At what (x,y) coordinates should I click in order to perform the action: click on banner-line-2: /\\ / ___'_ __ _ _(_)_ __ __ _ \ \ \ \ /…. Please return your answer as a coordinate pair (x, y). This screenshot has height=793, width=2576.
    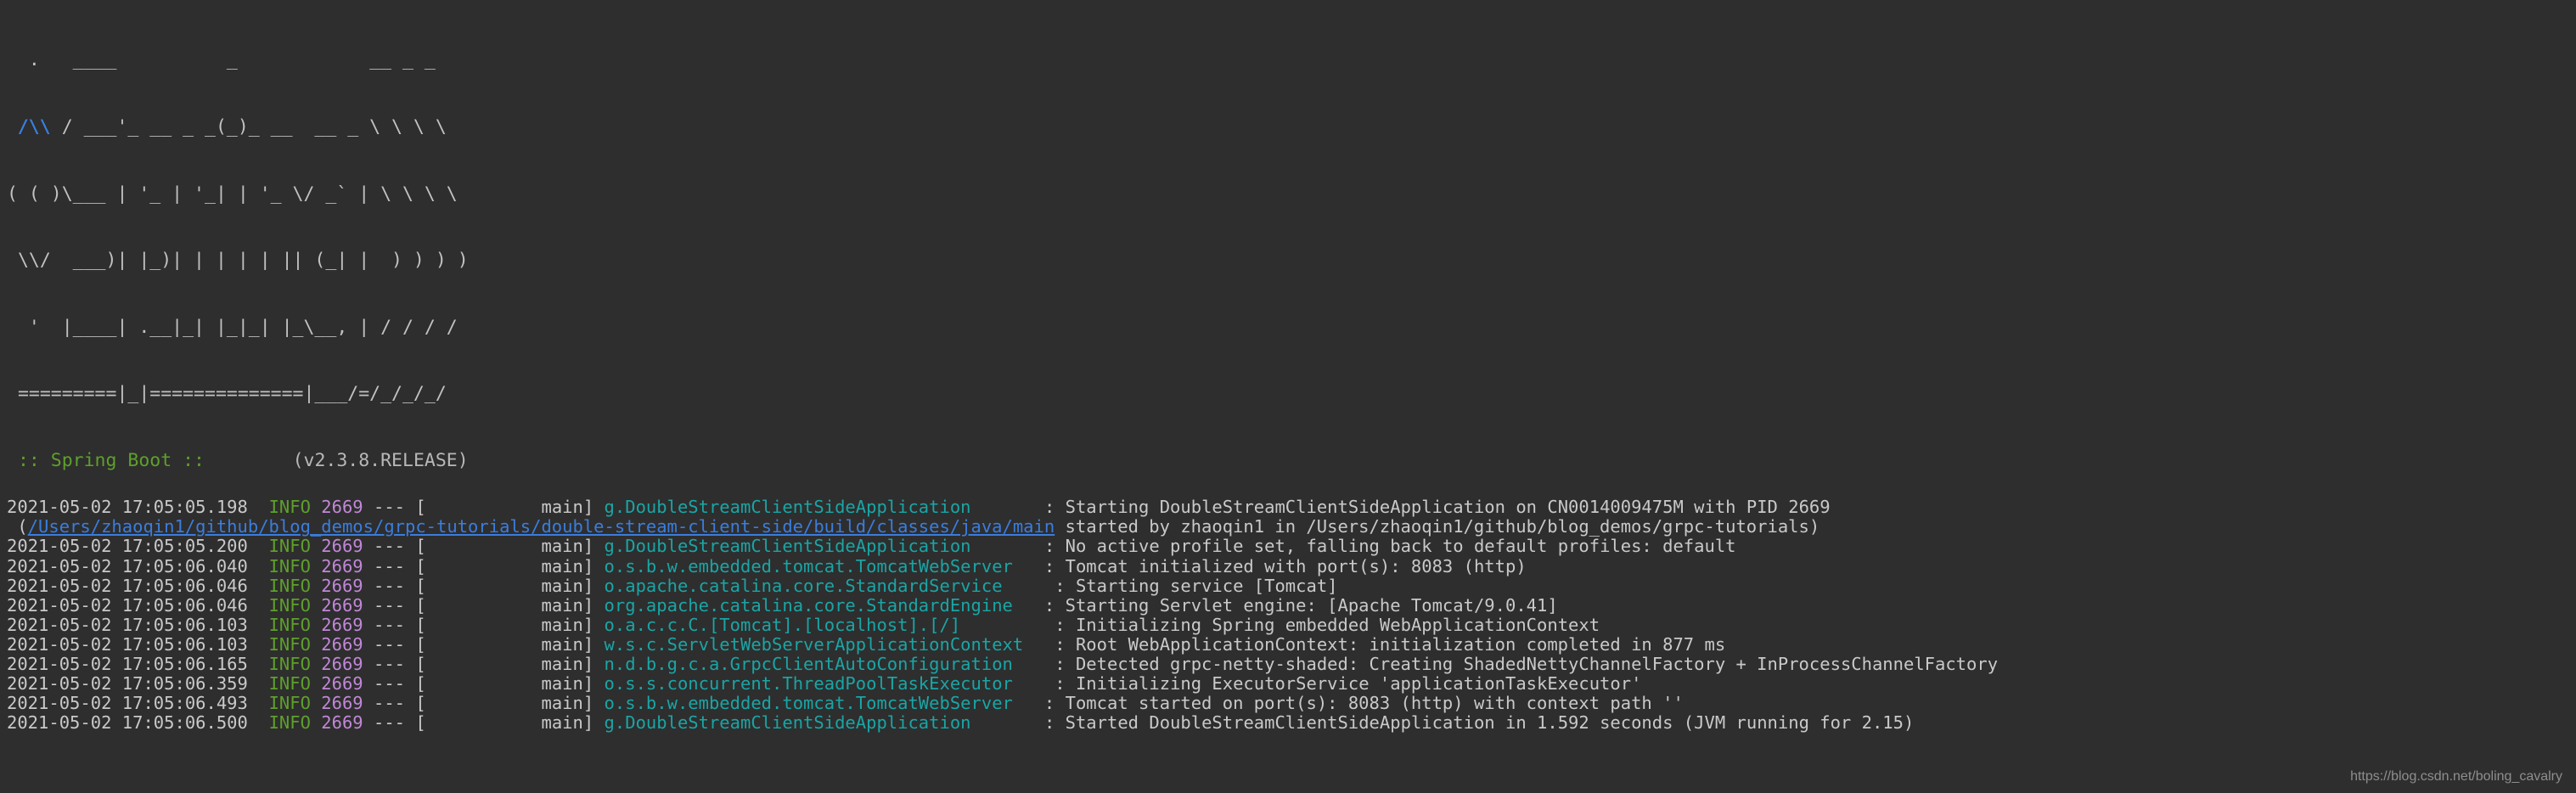
    Looking at the image, I should click on (1291, 127).